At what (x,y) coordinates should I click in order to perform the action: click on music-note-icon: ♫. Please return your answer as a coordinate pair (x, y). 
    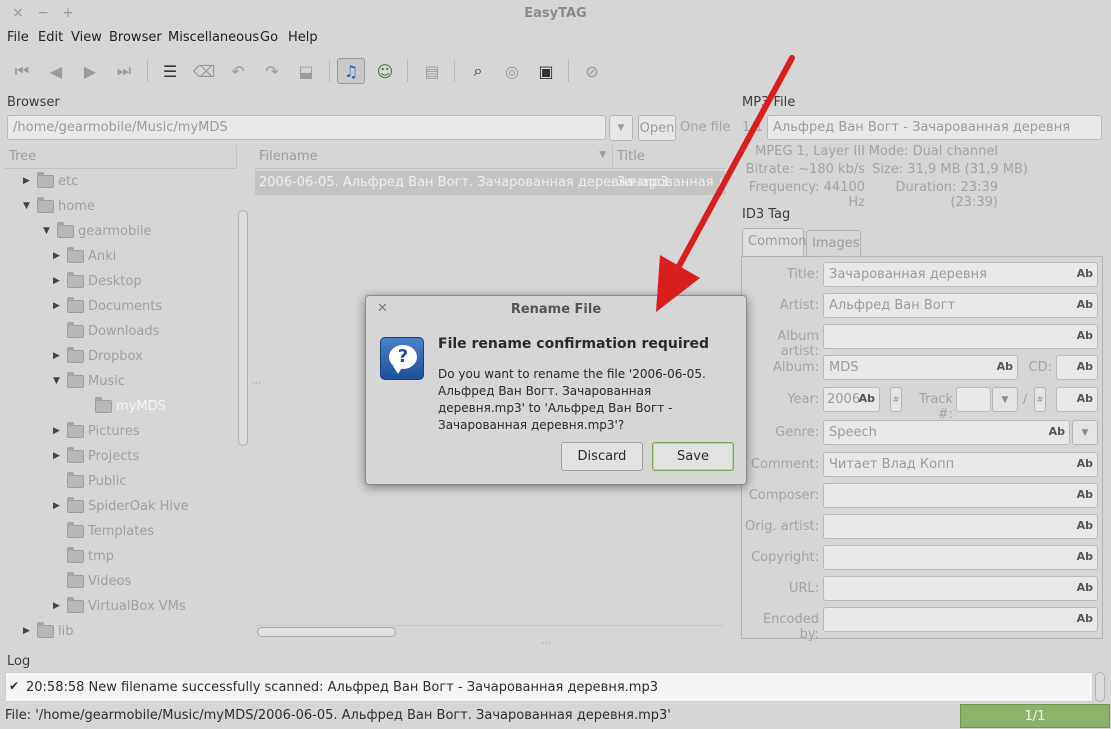
    Looking at the image, I should click on (351, 71).